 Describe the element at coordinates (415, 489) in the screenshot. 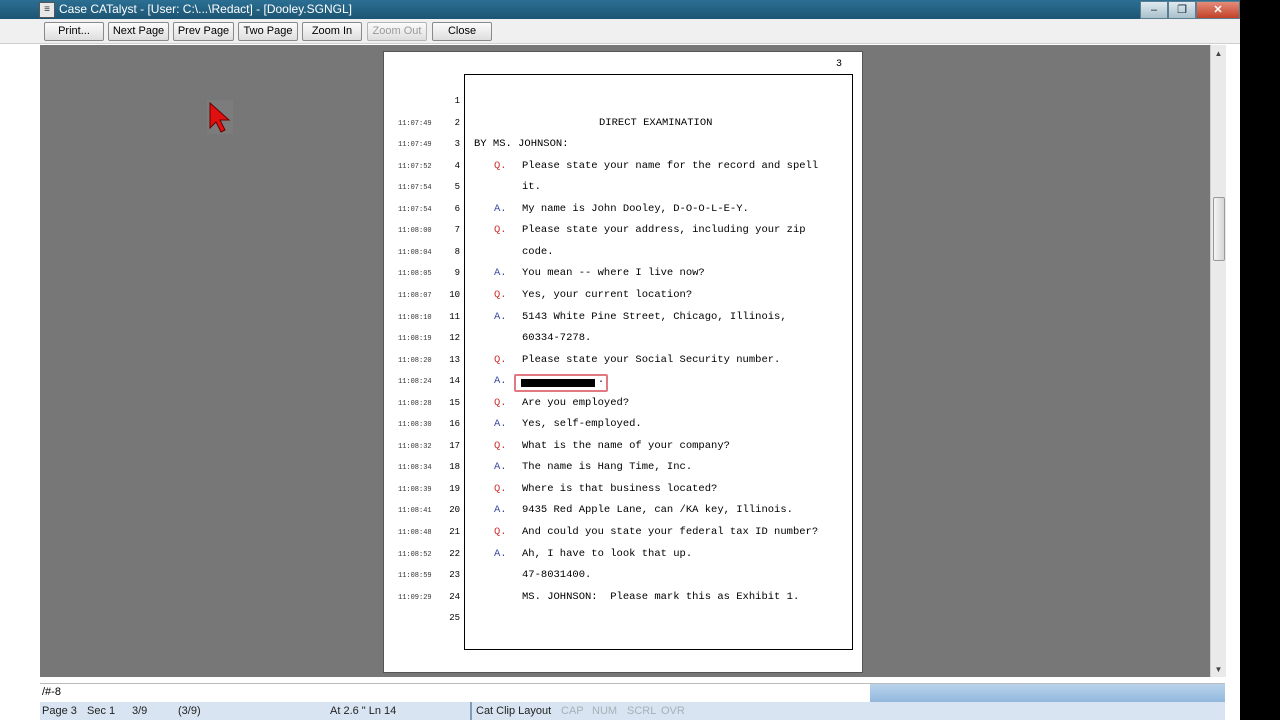

I see `timestamp: 11:08:39` at that location.